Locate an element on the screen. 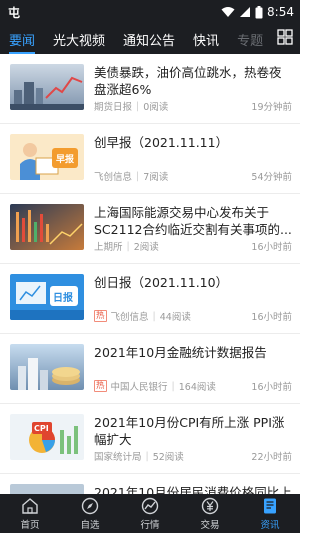  nav-home: 首页 is located at coordinates (30, 513).